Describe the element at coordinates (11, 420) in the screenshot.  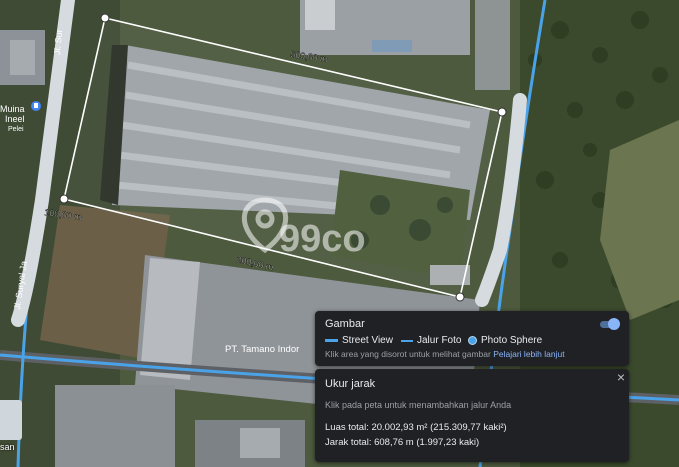
I see `corner-widget` at that location.